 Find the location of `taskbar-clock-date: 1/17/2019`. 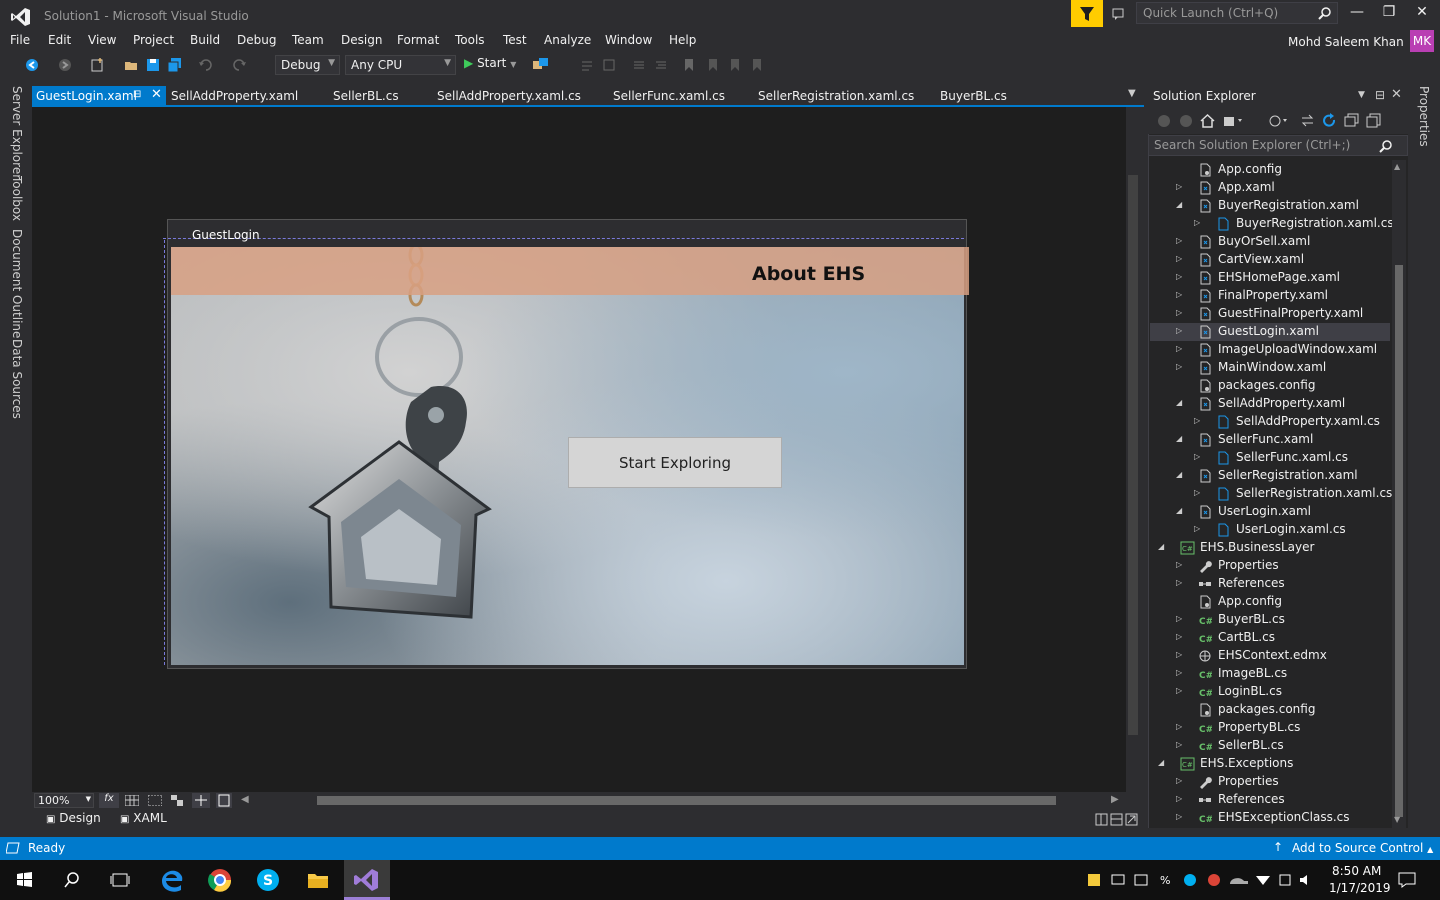

taskbar-clock-date: 1/17/2019 is located at coordinates (1360, 888).